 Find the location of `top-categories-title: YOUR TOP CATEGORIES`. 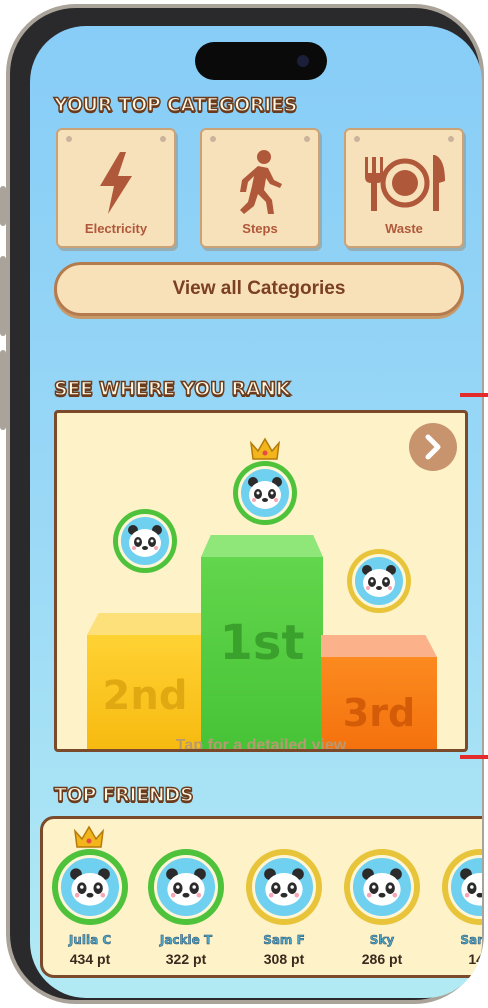

top-categories-title: YOUR TOP CATEGORIES is located at coordinates (175, 105).